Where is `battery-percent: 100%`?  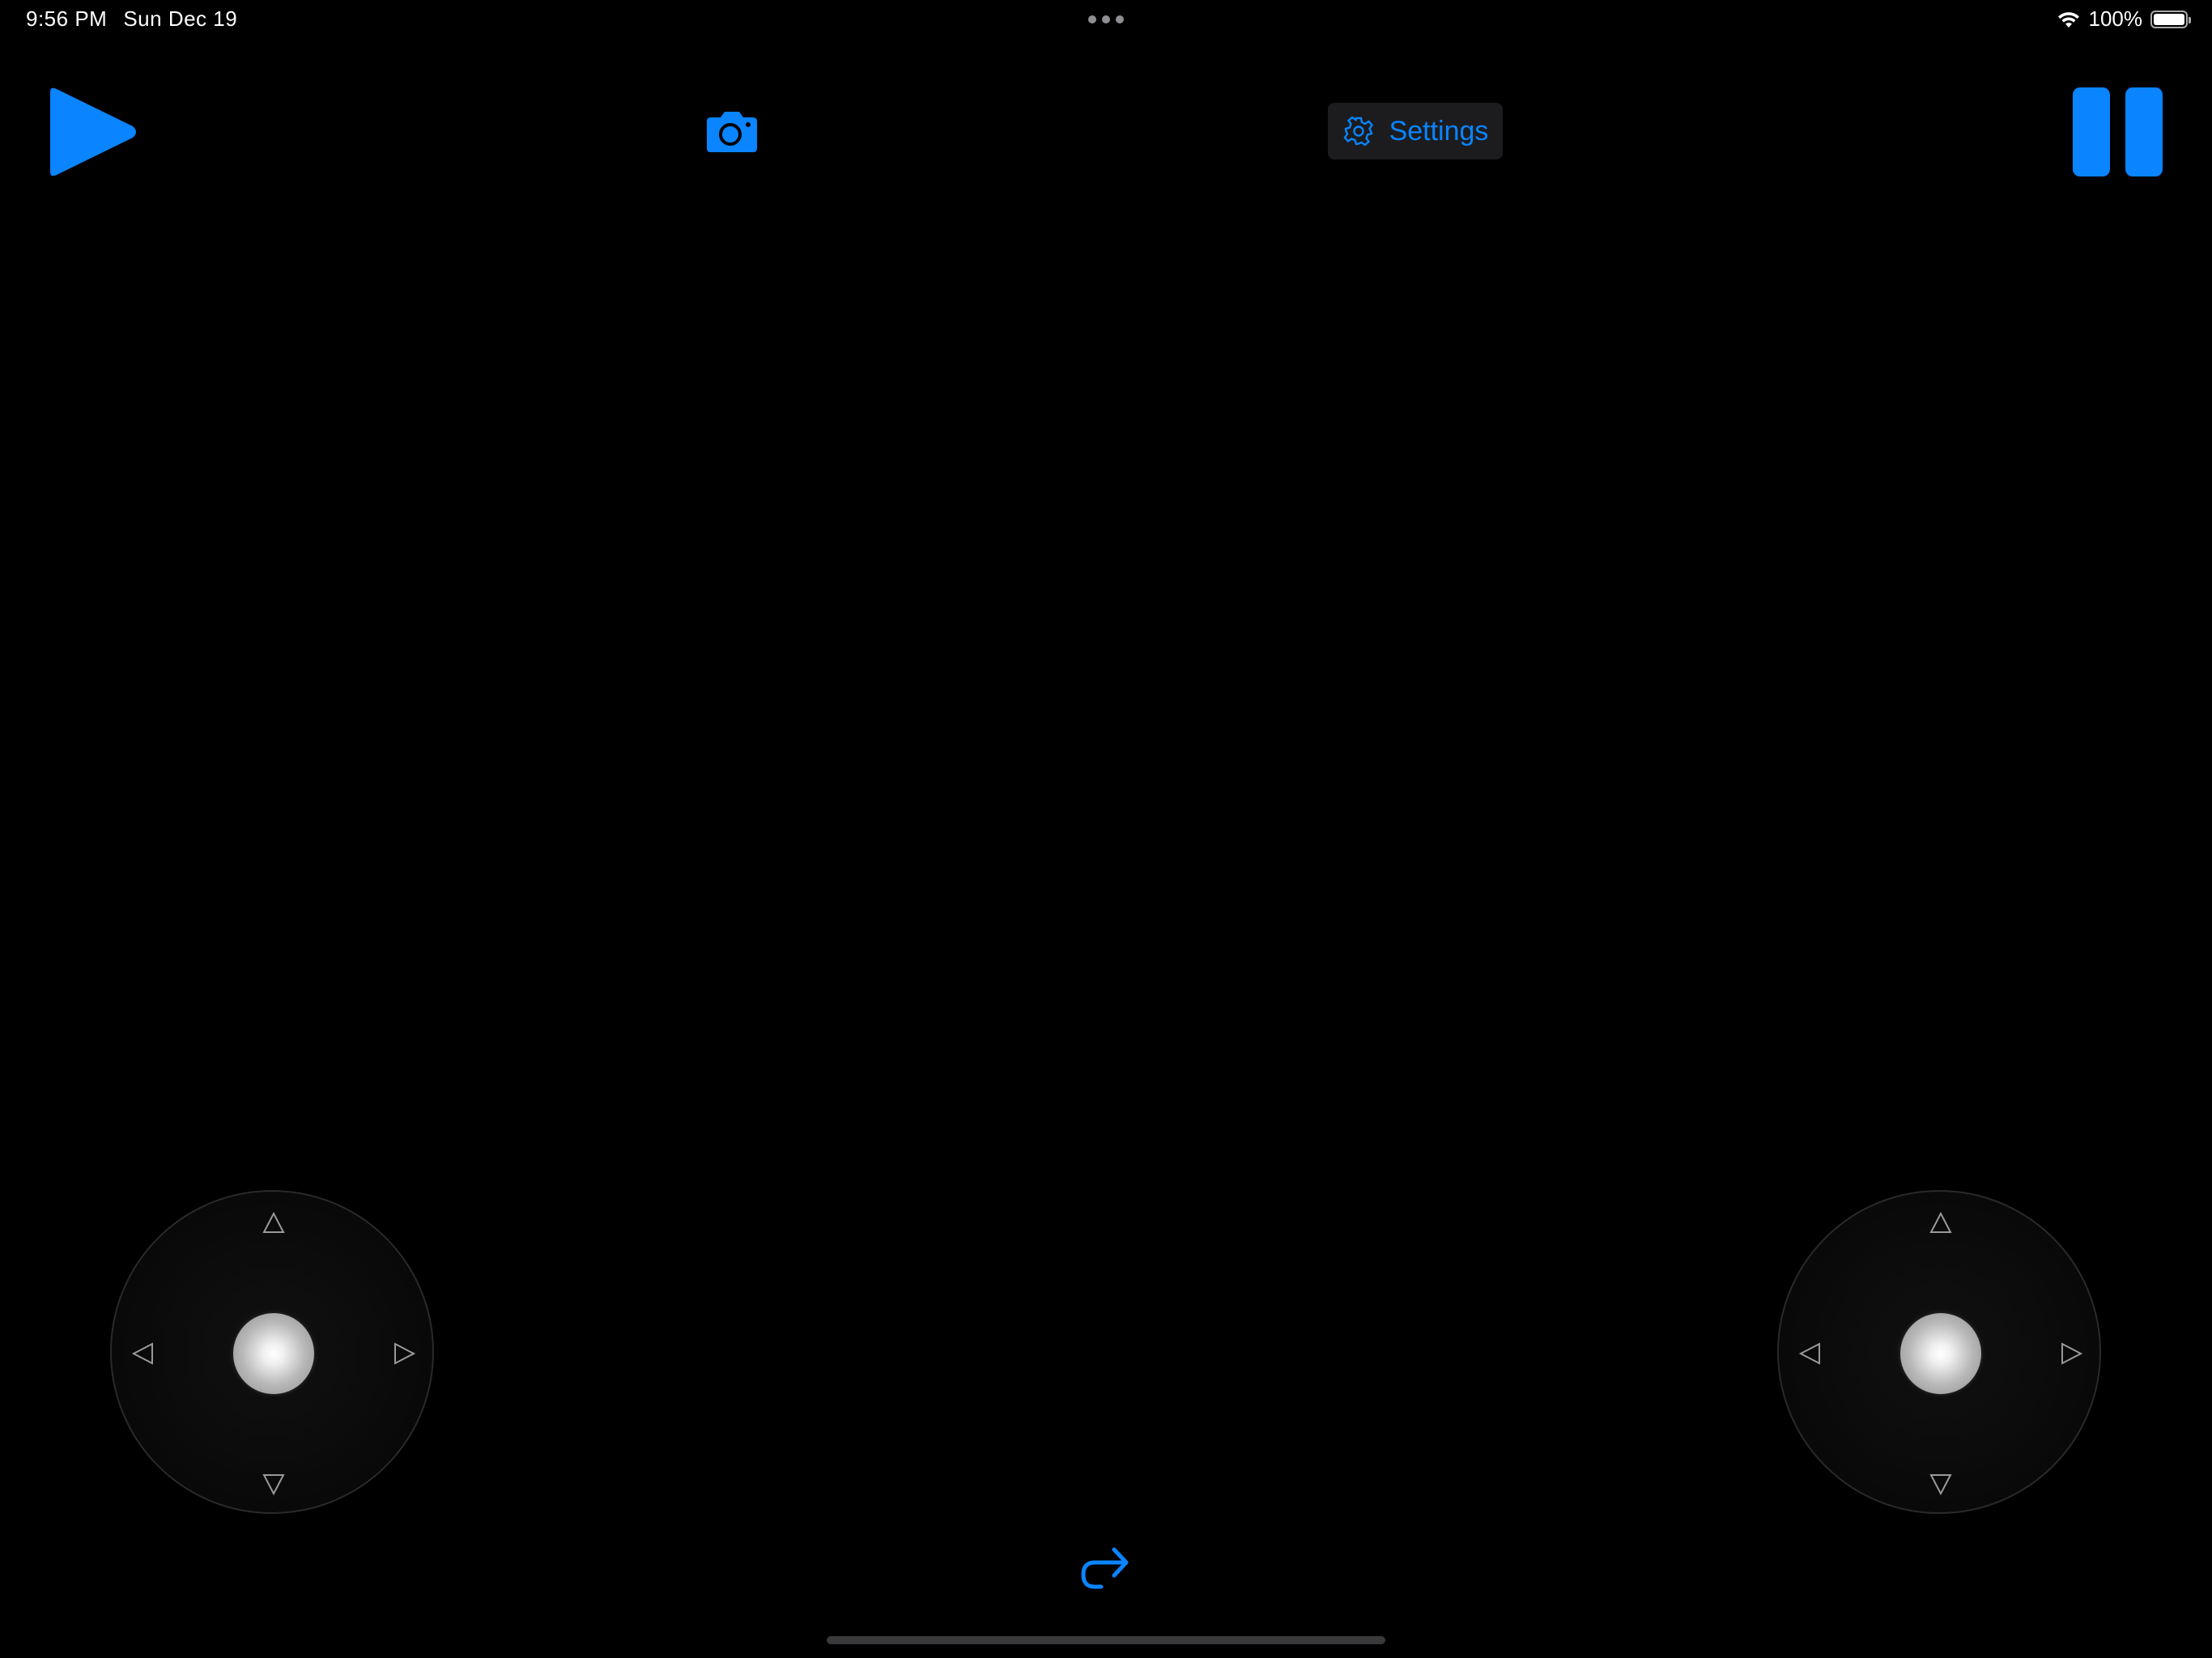 battery-percent: 100% is located at coordinates (2115, 18).